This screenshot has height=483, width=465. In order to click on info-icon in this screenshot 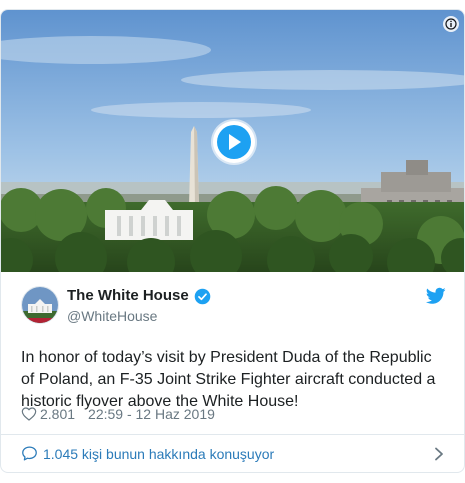, I will do `click(451, 24)`.